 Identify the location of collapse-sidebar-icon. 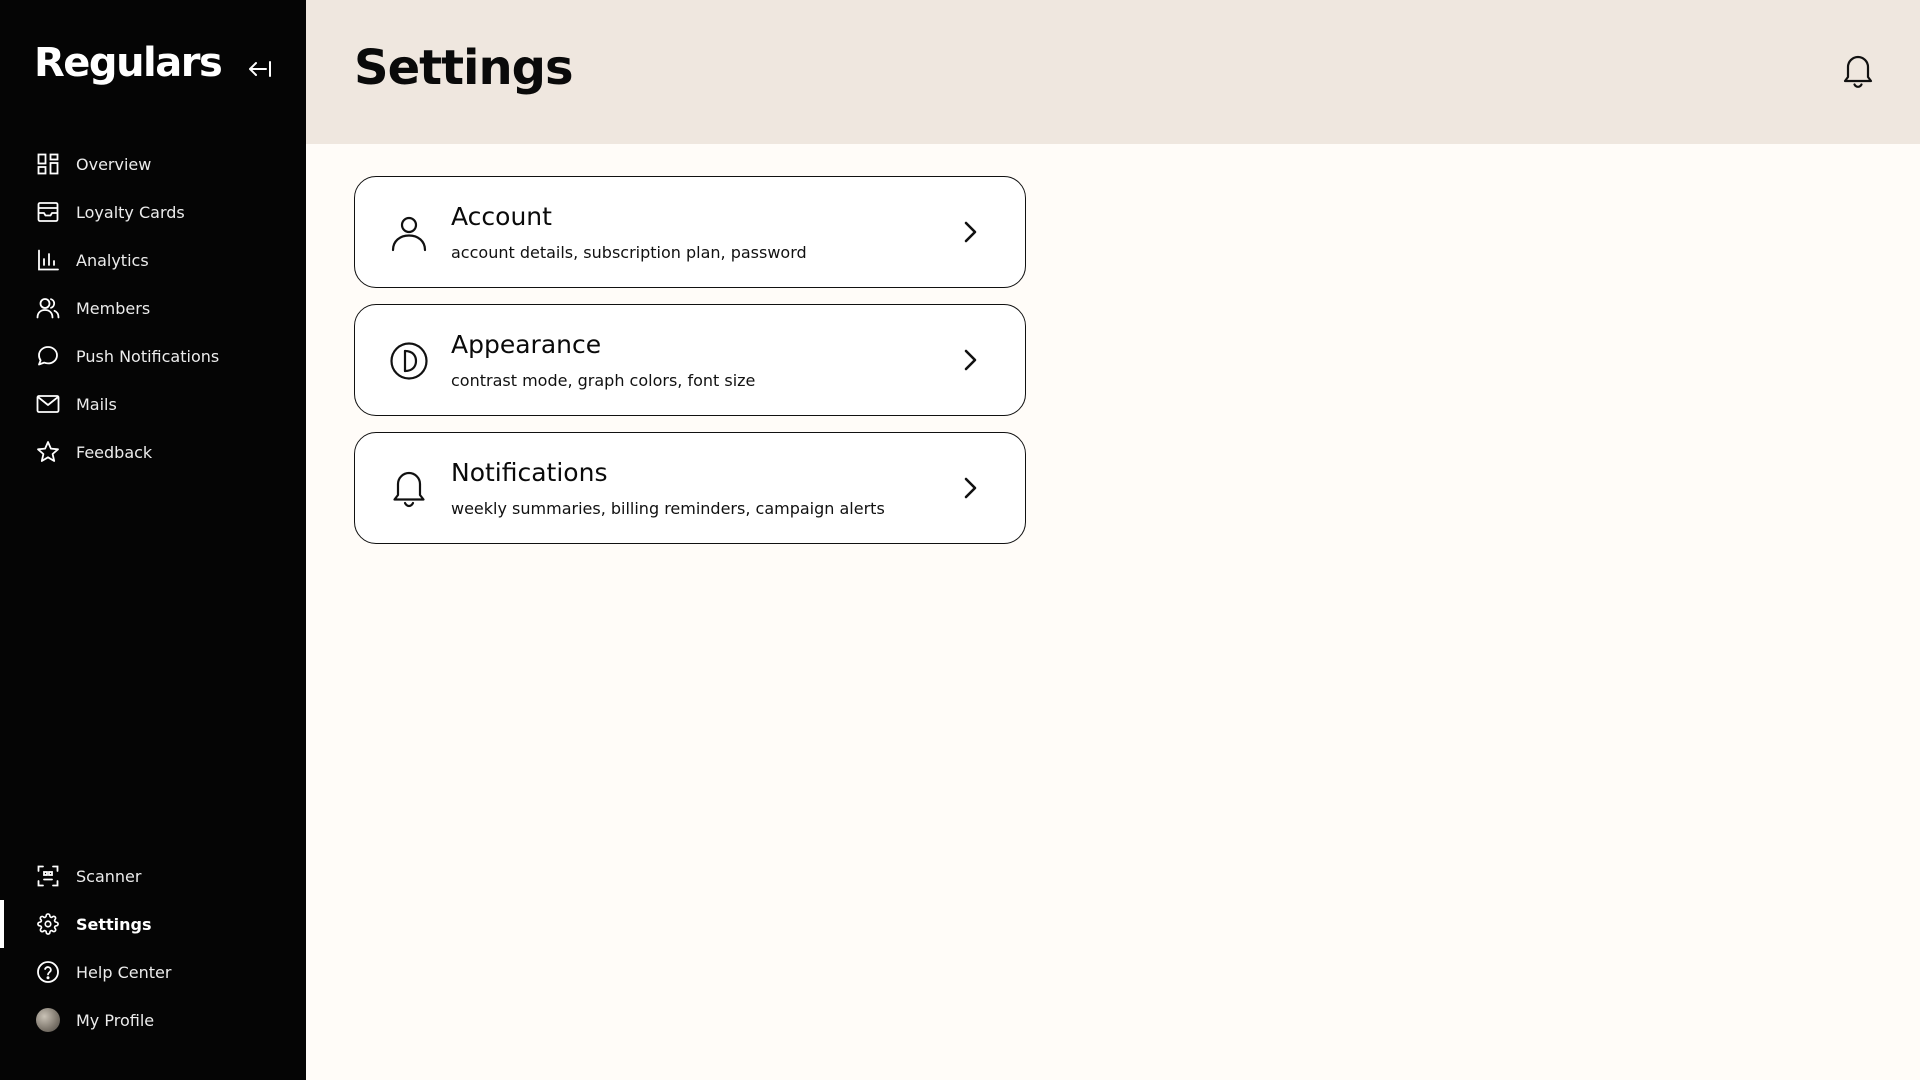
(259, 69).